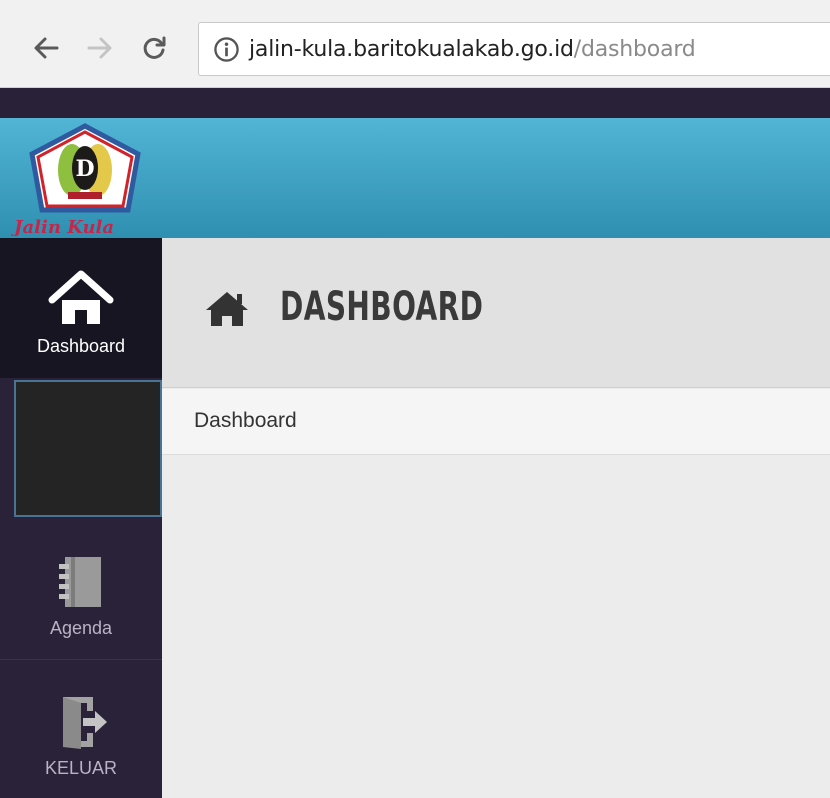 This screenshot has width=830, height=798. I want to click on notebook-icon, so click(81, 581).